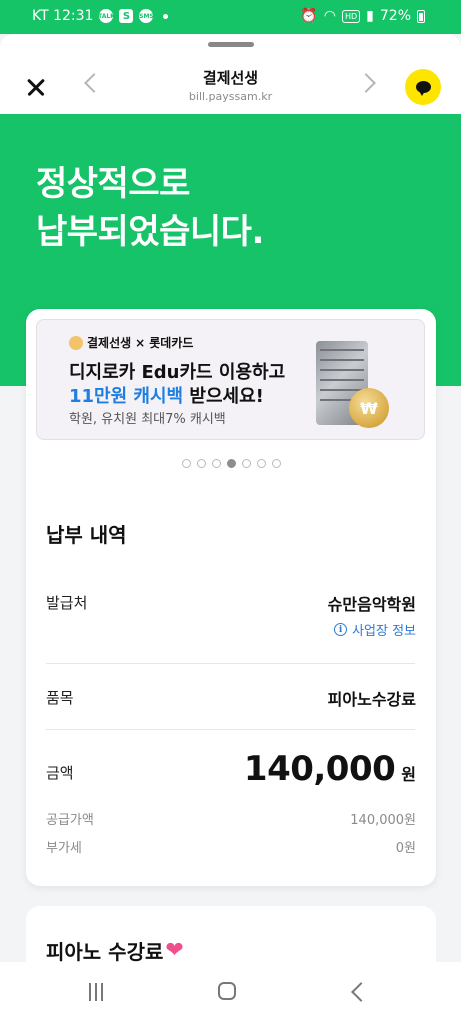 The height and width of the screenshot is (1024, 461). I want to click on amount-display: 140,000 원, so click(330, 769).